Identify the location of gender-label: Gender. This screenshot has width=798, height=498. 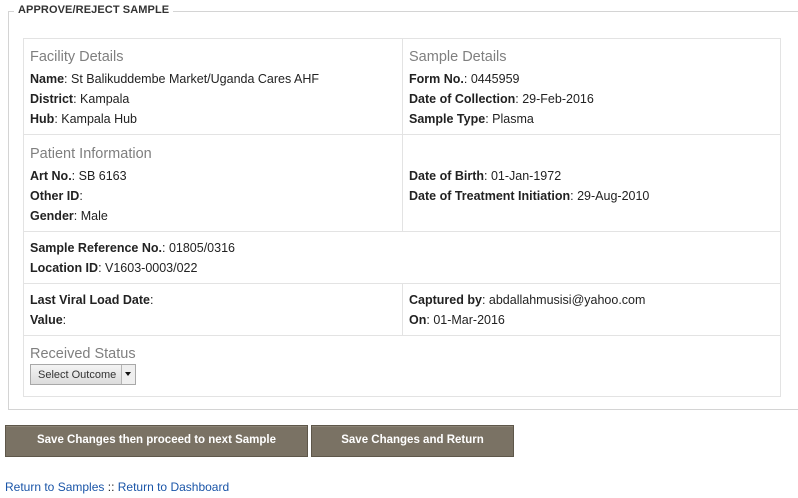
(52, 216).